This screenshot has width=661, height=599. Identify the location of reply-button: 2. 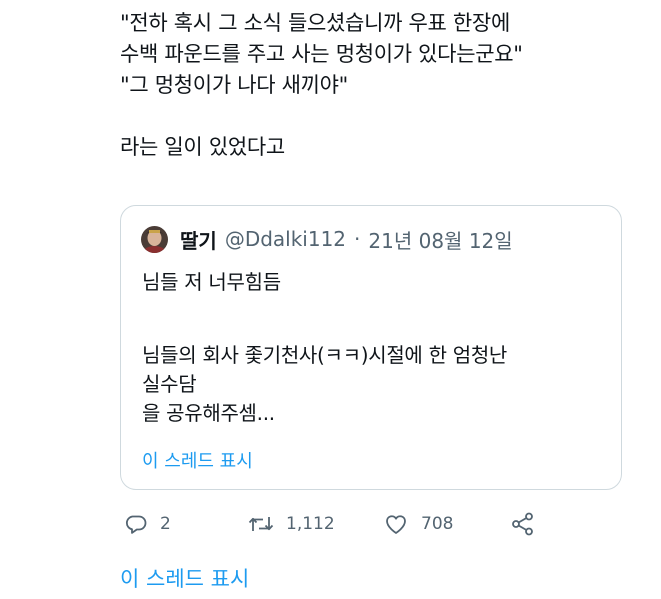
(147, 524).